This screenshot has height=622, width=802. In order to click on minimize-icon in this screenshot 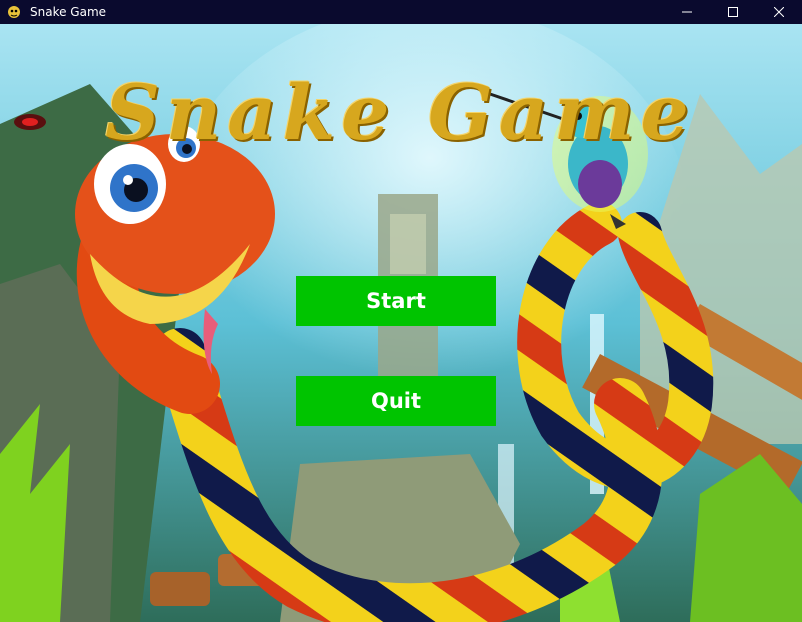, I will do `click(687, 12)`.